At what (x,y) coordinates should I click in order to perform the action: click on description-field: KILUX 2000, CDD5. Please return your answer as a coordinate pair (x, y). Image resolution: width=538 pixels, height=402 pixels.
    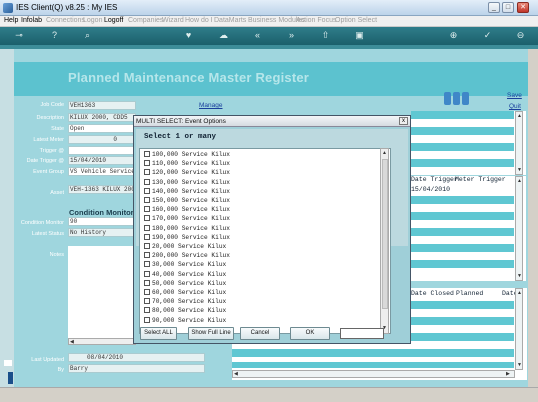
    Looking at the image, I should click on (102, 117).